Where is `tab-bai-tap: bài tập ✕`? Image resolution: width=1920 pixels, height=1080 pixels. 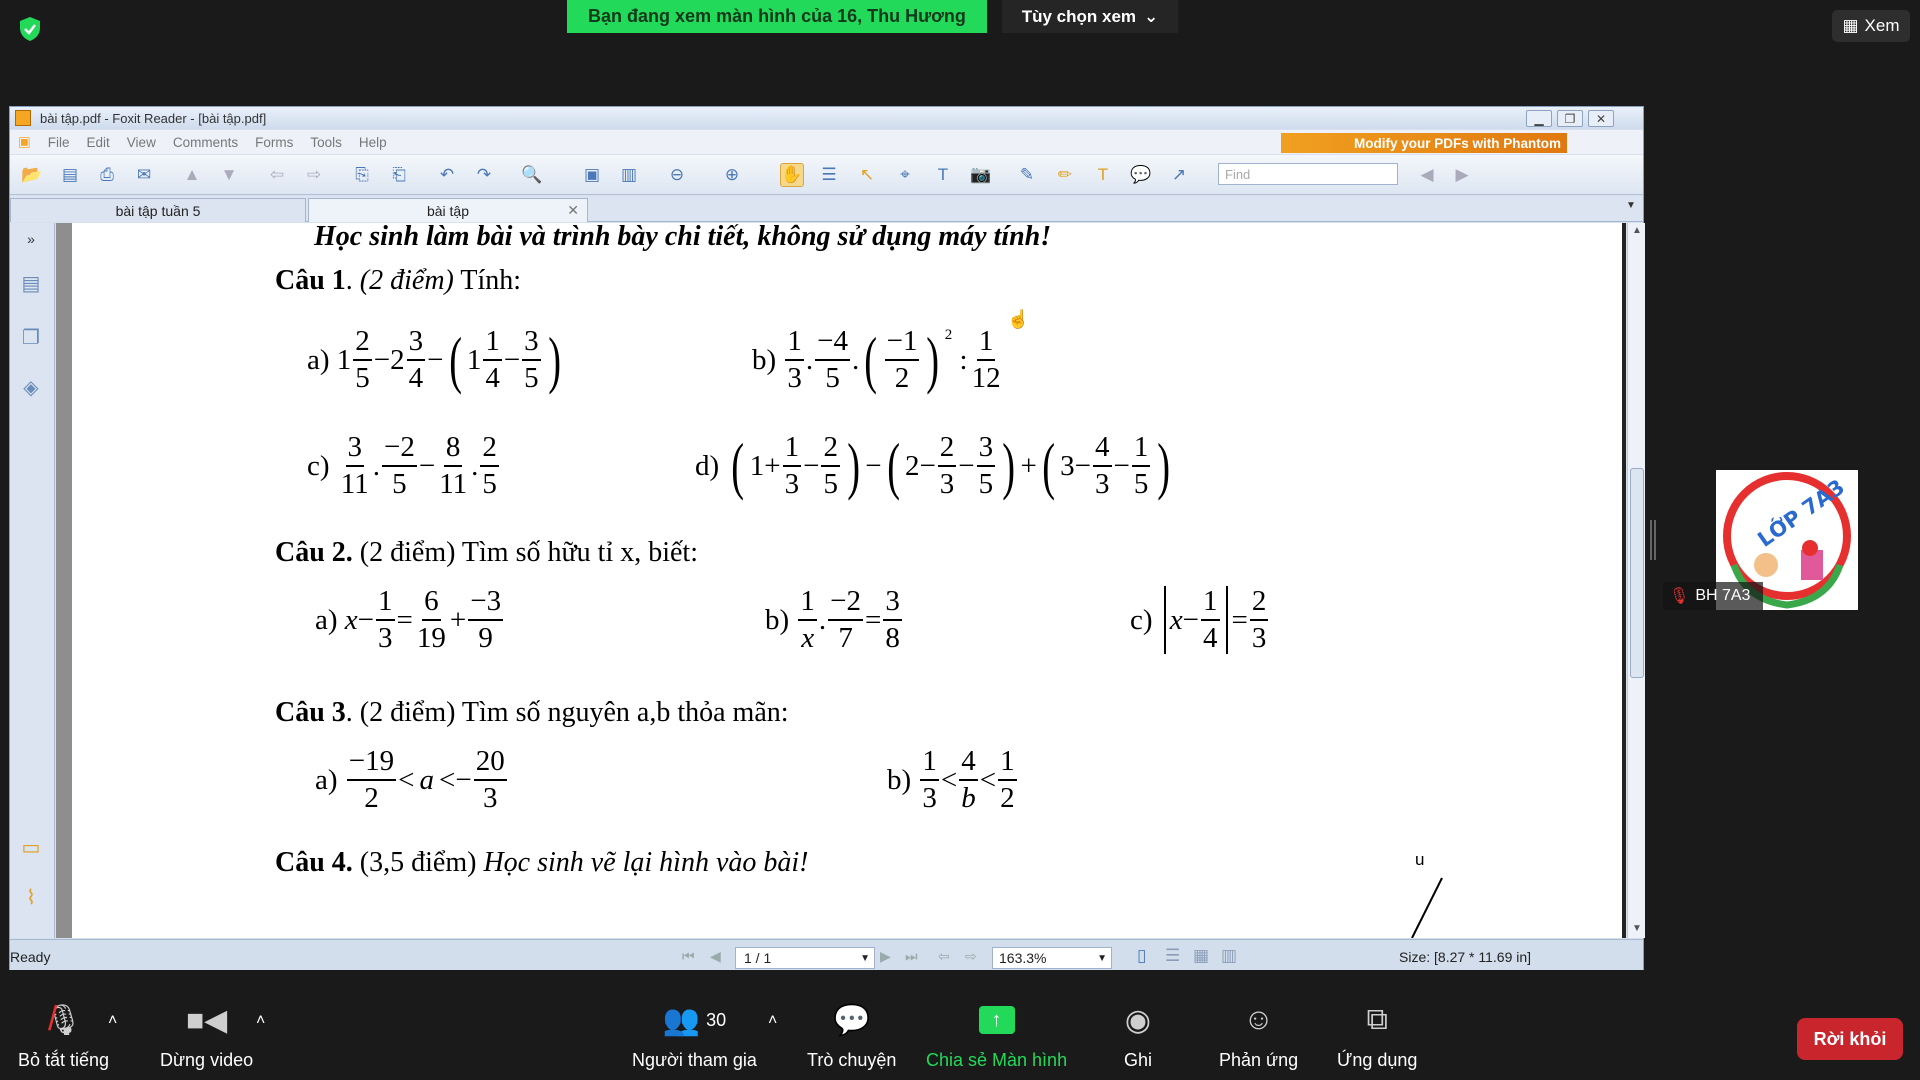
tab-bai-tap: bài tập ✕ is located at coordinates (448, 210).